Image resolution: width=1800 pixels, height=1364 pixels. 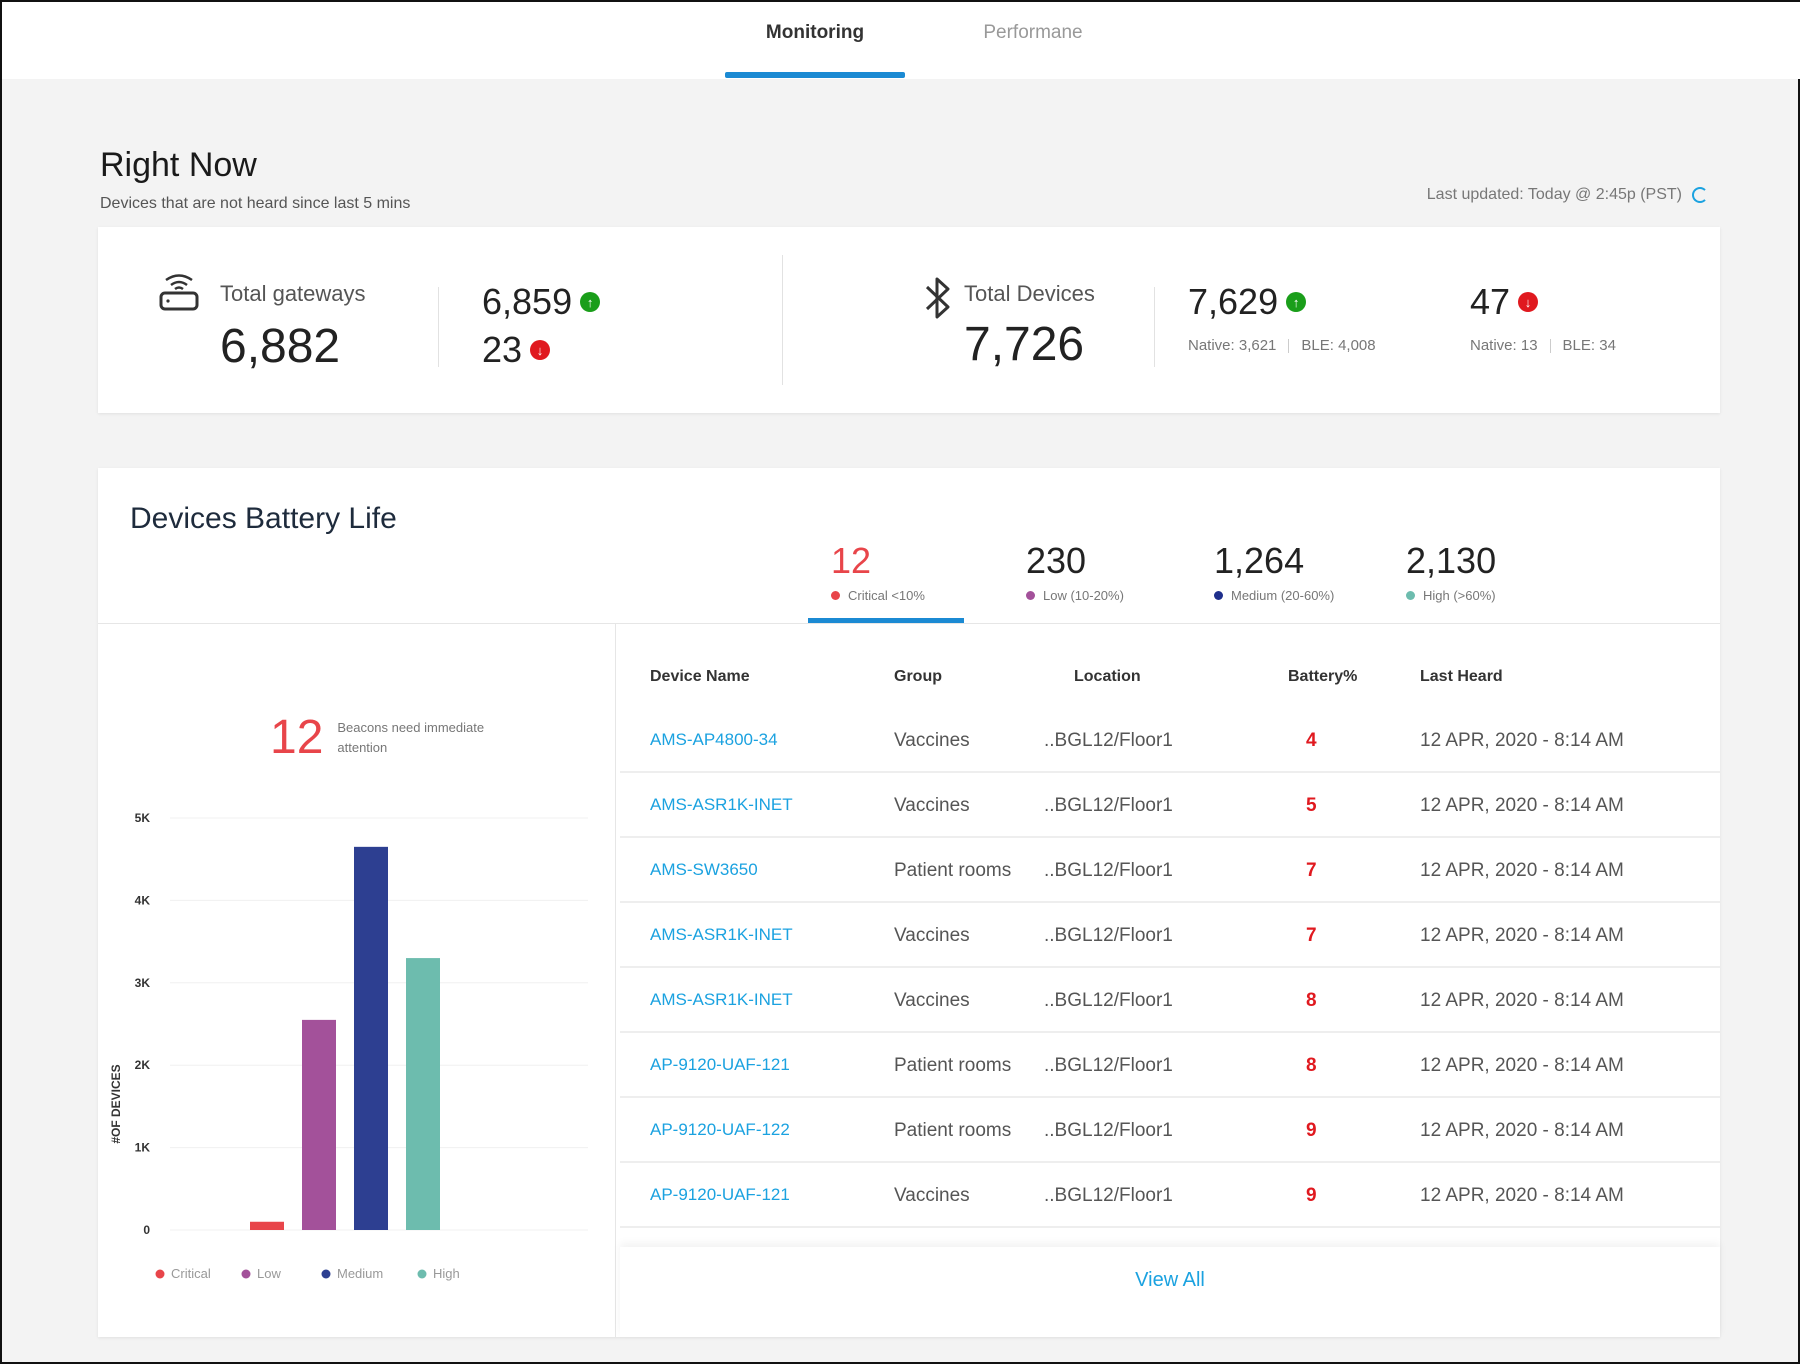 What do you see at coordinates (1170, 1280) in the screenshot?
I see `view-all-link: View All` at bounding box center [1170, 1280].